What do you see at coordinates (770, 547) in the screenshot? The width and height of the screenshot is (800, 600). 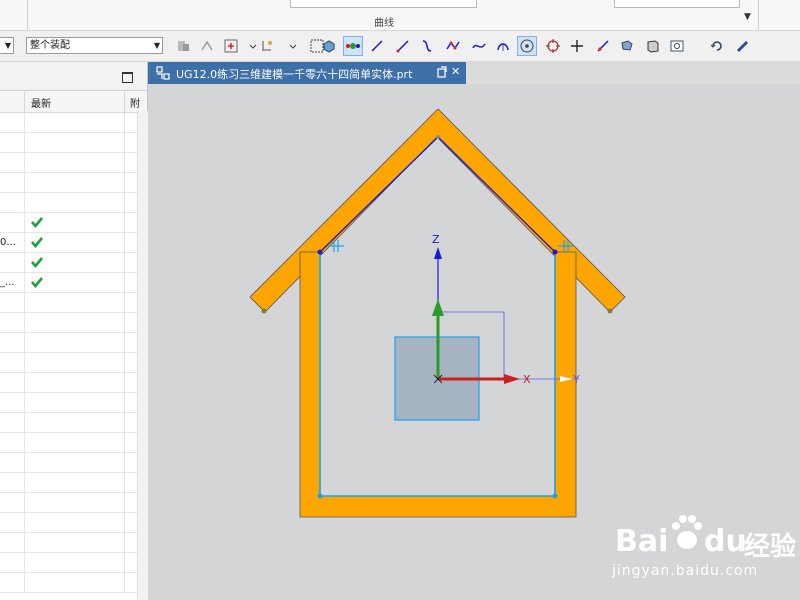 I see `watermark-brand-cn: 经验` at bounding box center [770, 547].